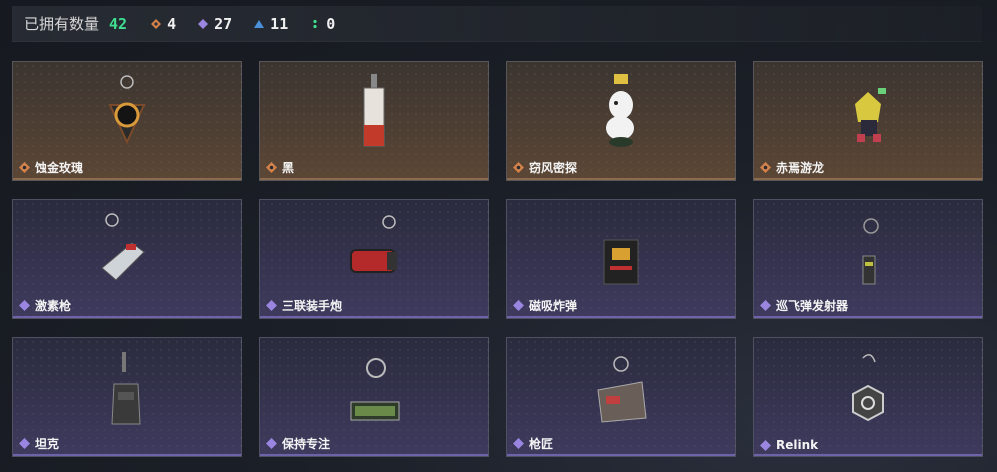 The height and width of the screenshot is (472, 997). What do you see at coordinates (812, 306) in the screenshot?
I see `item-name: 巡飞弹发射器` at bounding box center [812, 306].